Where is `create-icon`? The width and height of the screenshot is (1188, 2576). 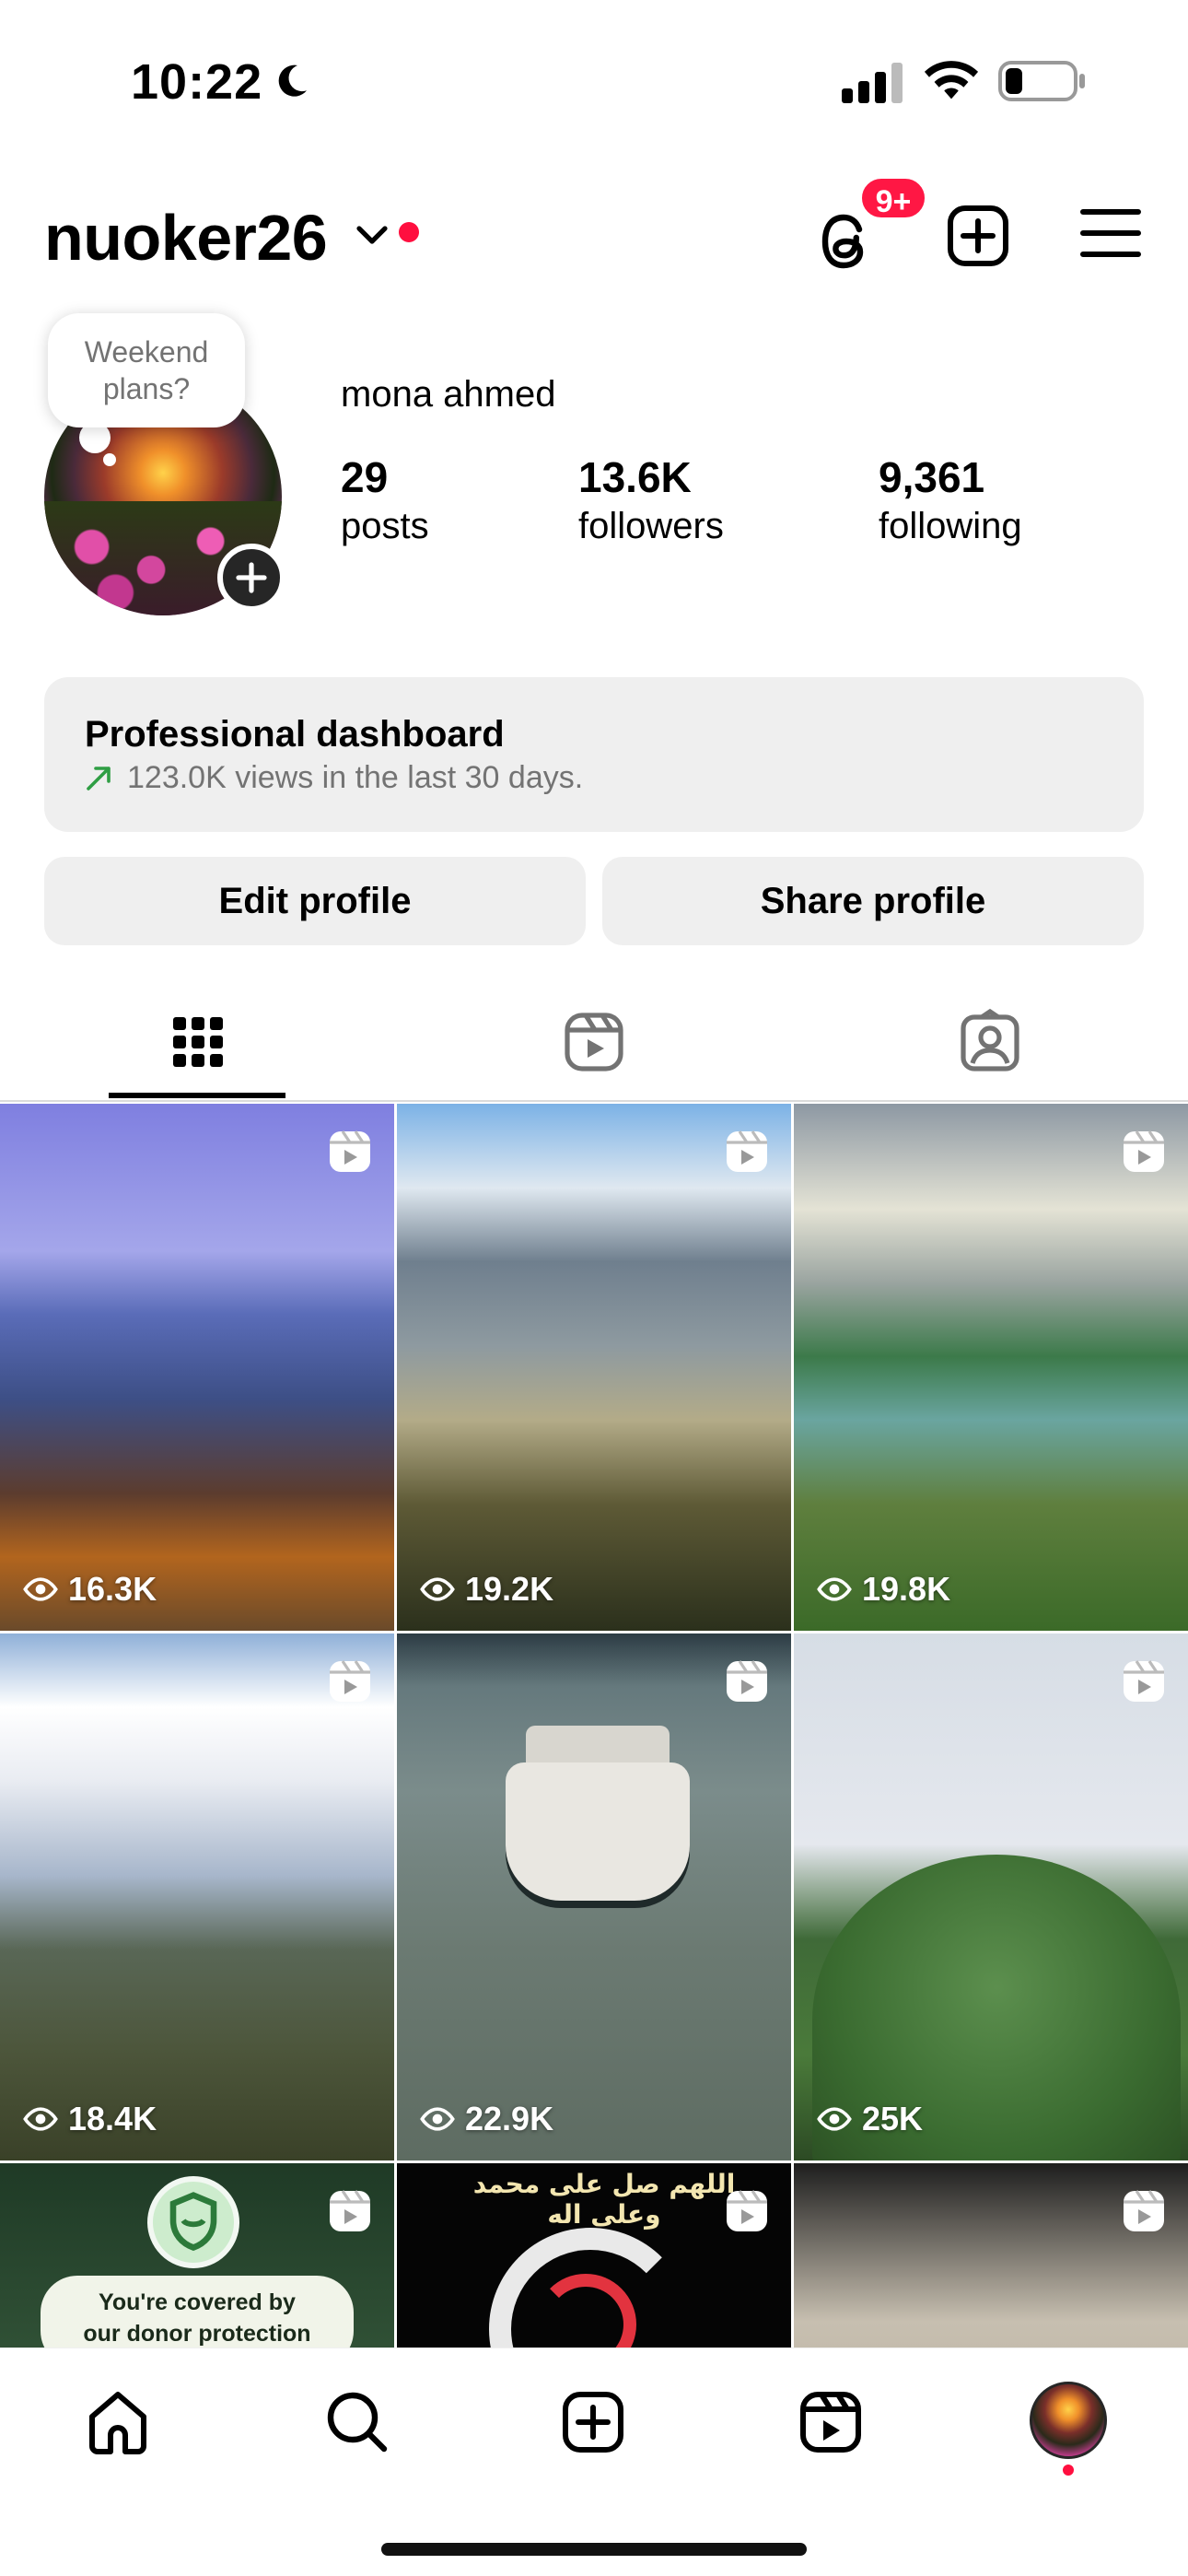 create-icon is located at coordinates (593, 2422).